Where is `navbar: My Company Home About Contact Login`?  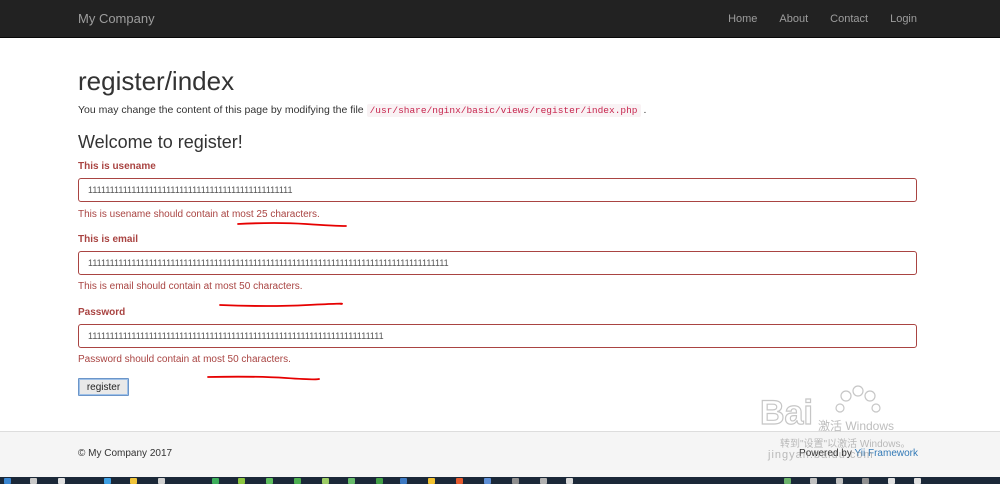
navbar: My Company Home About Contact Login is located at coordinates (500, 19).